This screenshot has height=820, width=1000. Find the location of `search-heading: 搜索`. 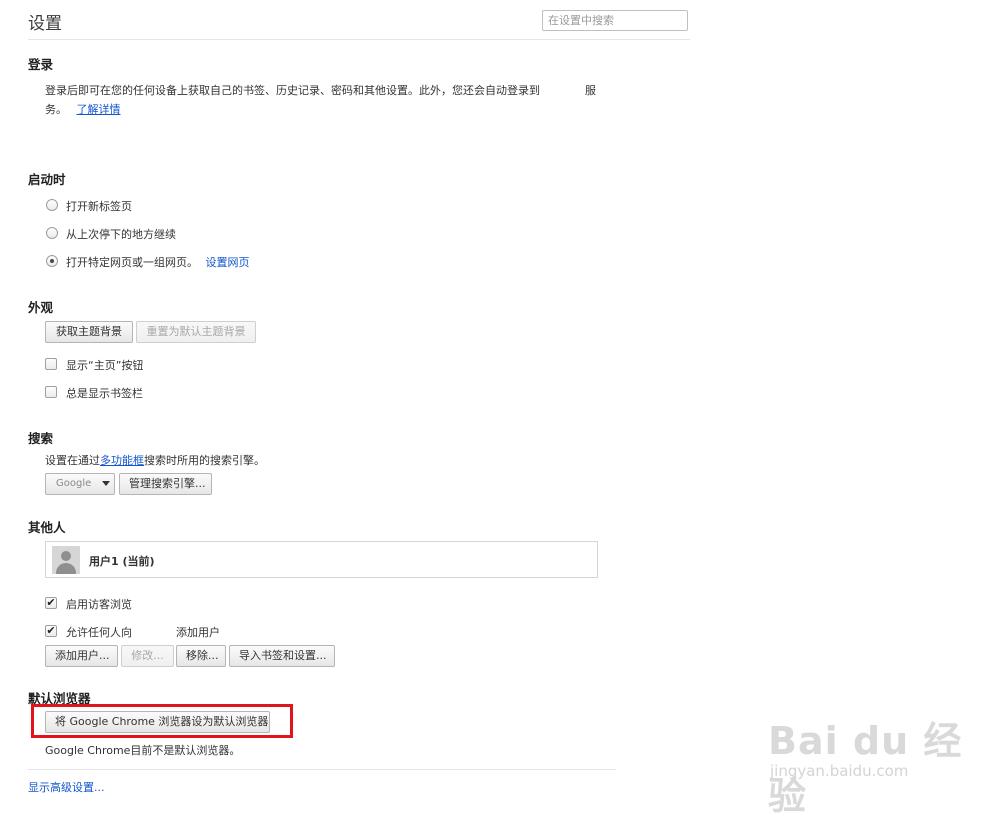

search-heading: 搜索 is located at coordinates (41, 438).